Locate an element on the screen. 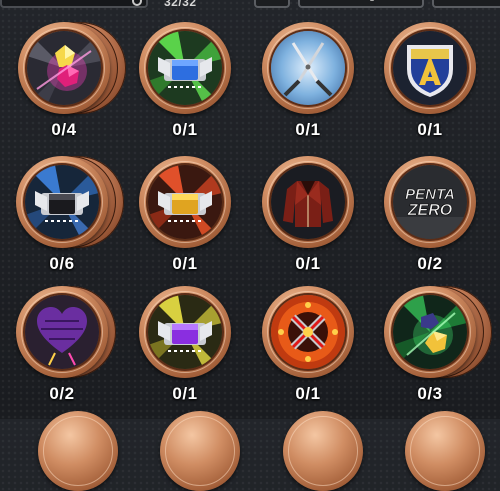 This screenshot has height=491, width=500. item-medal: PENTA ZERO is located at coordinates (430, 202).